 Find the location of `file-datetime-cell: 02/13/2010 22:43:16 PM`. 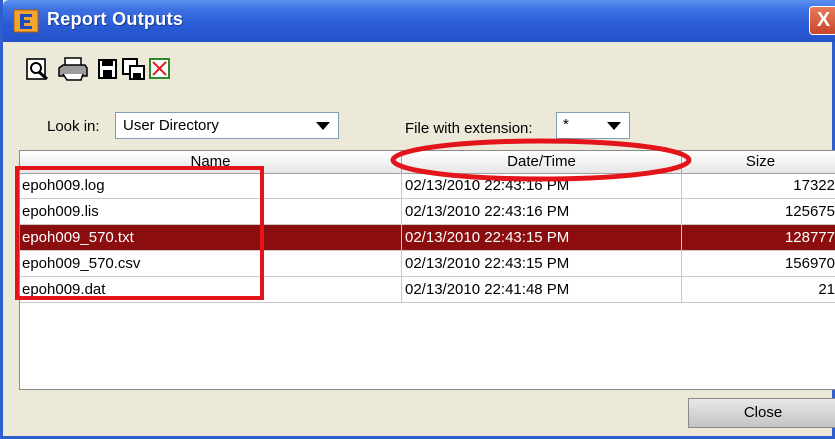

file-datetime-cell: 02/13/2010 22:43:16 PM is located at coordinates (542, 212).